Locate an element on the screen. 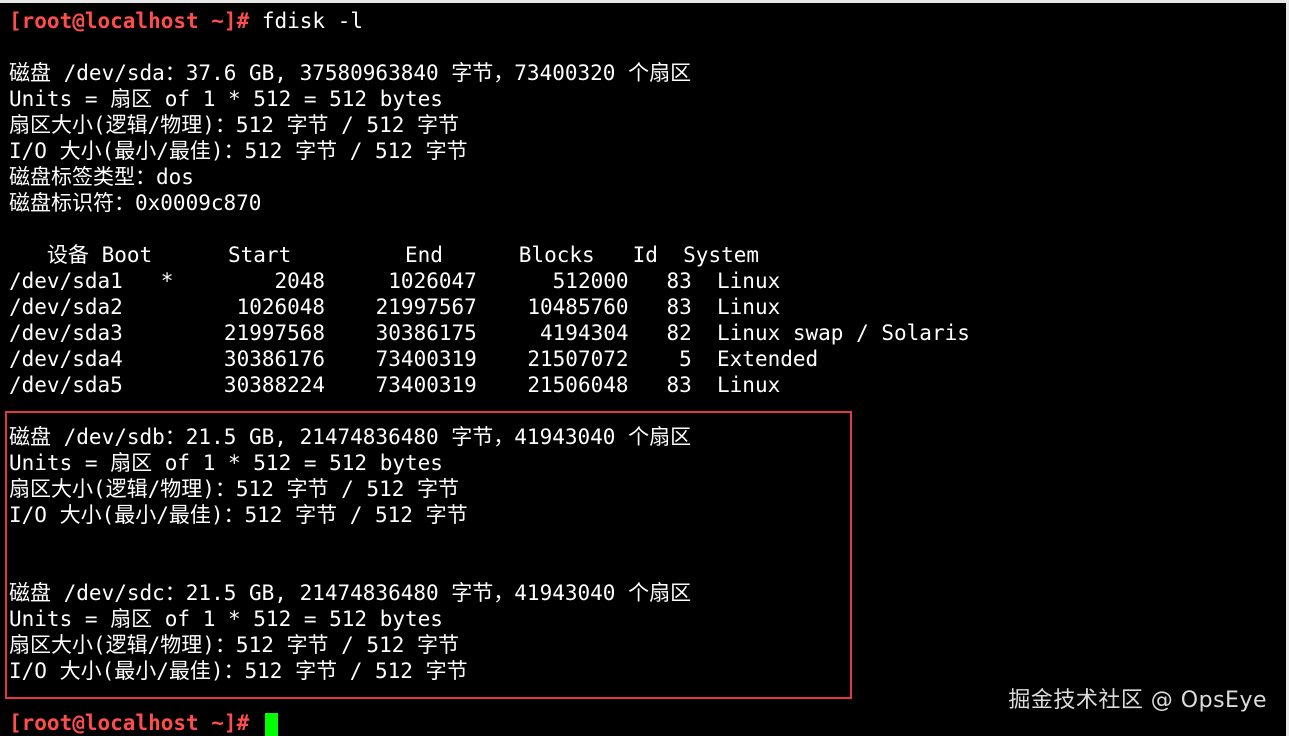 This screenshot has width=1289, height=736. command-line: [root@localhost ~]# fdisk -l is located at coordinates (644, 21).